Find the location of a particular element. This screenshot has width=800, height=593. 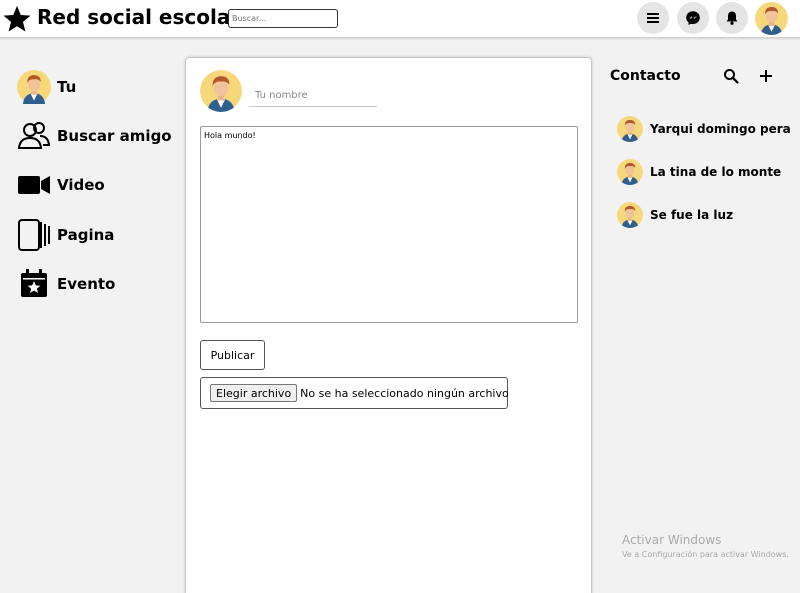

sidebar-item-video: Video is located at coordinates (61, 185).